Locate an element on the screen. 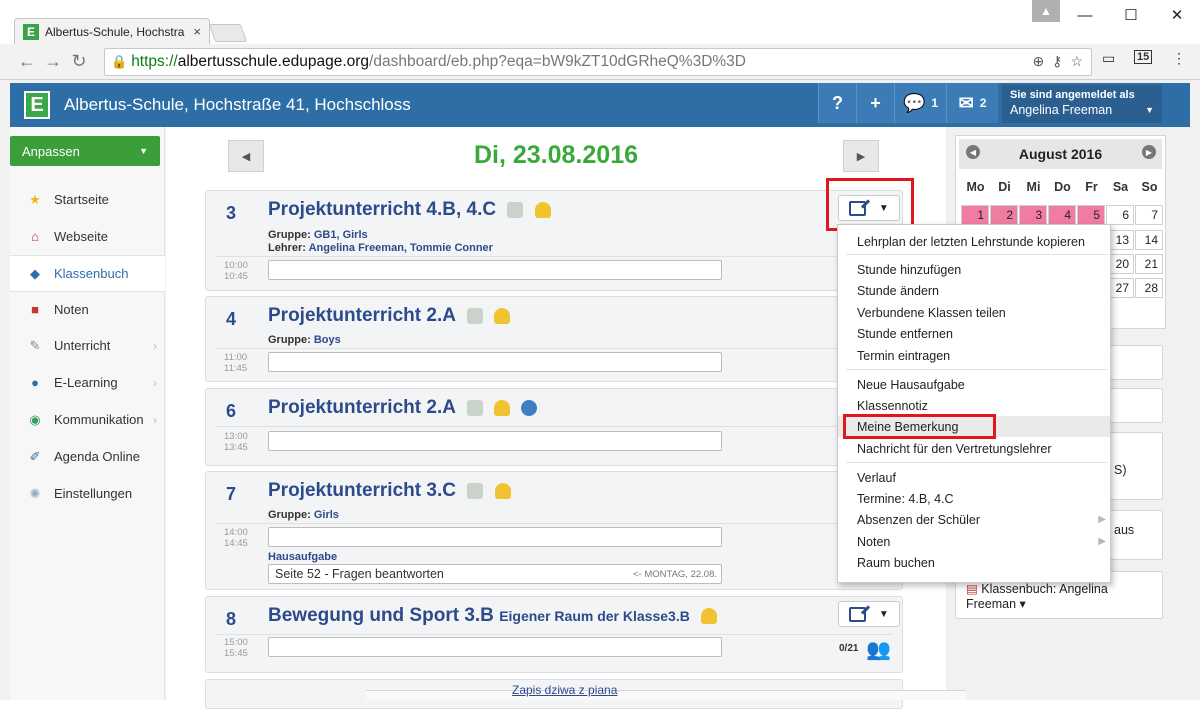 The height and width of the screenshot is (709, 1200). lesson-classes: 4.B, 4.C is located at coordinates (461, 209).